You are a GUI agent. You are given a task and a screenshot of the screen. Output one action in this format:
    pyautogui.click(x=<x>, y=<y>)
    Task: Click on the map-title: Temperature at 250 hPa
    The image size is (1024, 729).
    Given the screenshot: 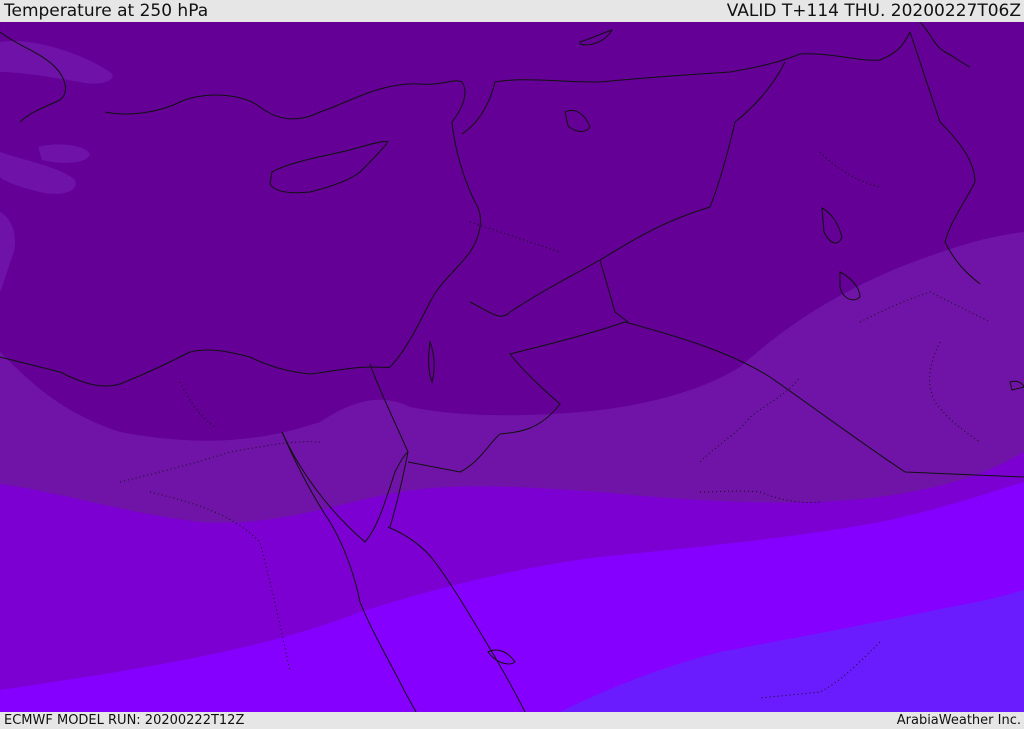 What is the action you would take?
    pyautogui.click(x=106, y=11)
    